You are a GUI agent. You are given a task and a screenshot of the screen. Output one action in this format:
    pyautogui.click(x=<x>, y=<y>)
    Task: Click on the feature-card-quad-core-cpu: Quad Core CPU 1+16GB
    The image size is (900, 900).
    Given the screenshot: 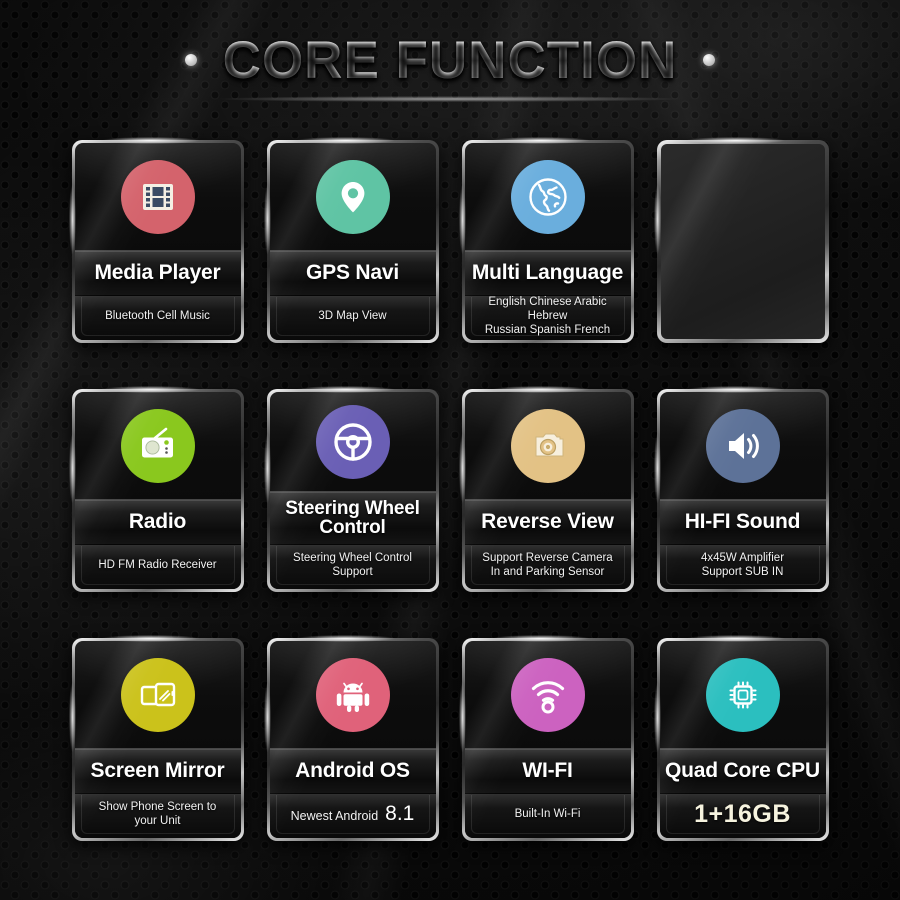 What is the action you would take?
    pyautogui.click(x=741, y=738)
    